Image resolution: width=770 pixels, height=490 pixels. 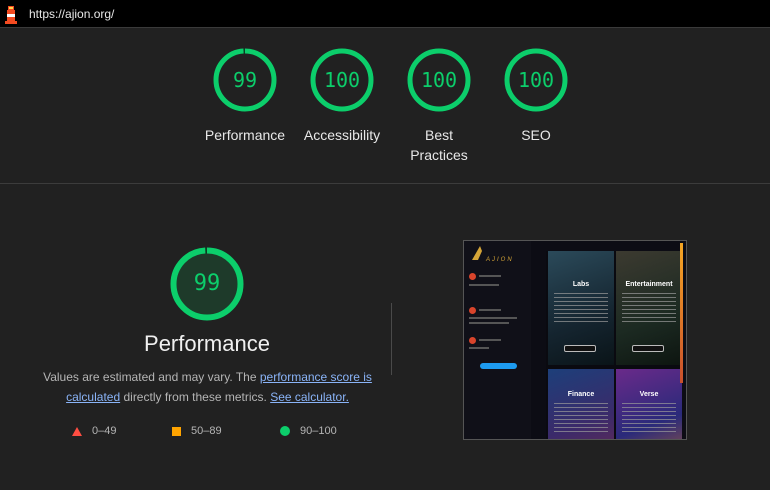 I want to click on square-icon, so click(x=176, y=431).